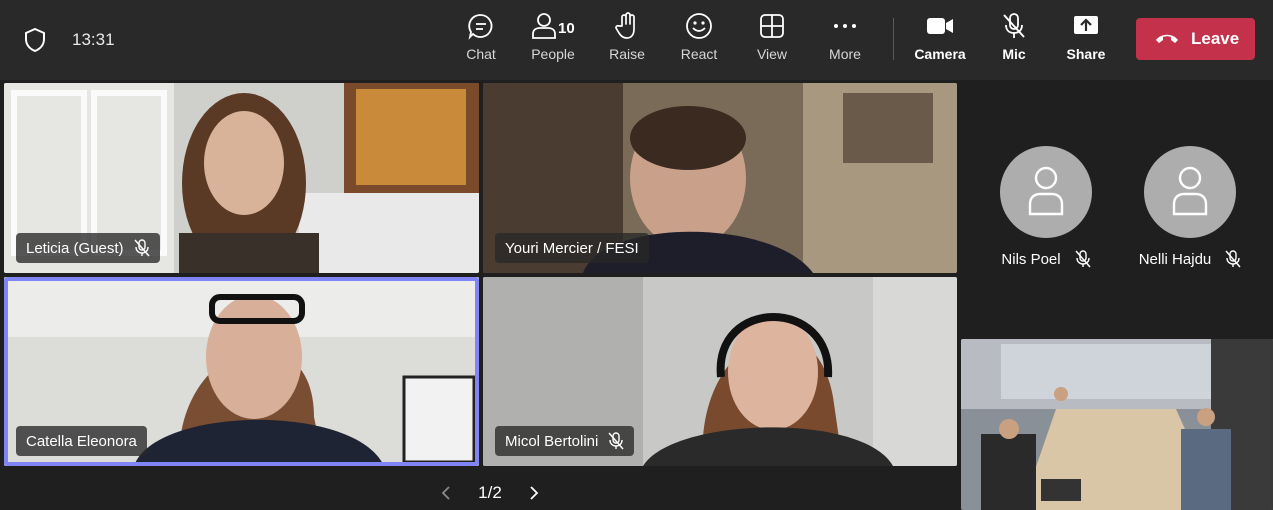  What do you see at coordinates (893, 39) in the screenshot?
I see `toolbar-divider` at bounding box center [893, 39].